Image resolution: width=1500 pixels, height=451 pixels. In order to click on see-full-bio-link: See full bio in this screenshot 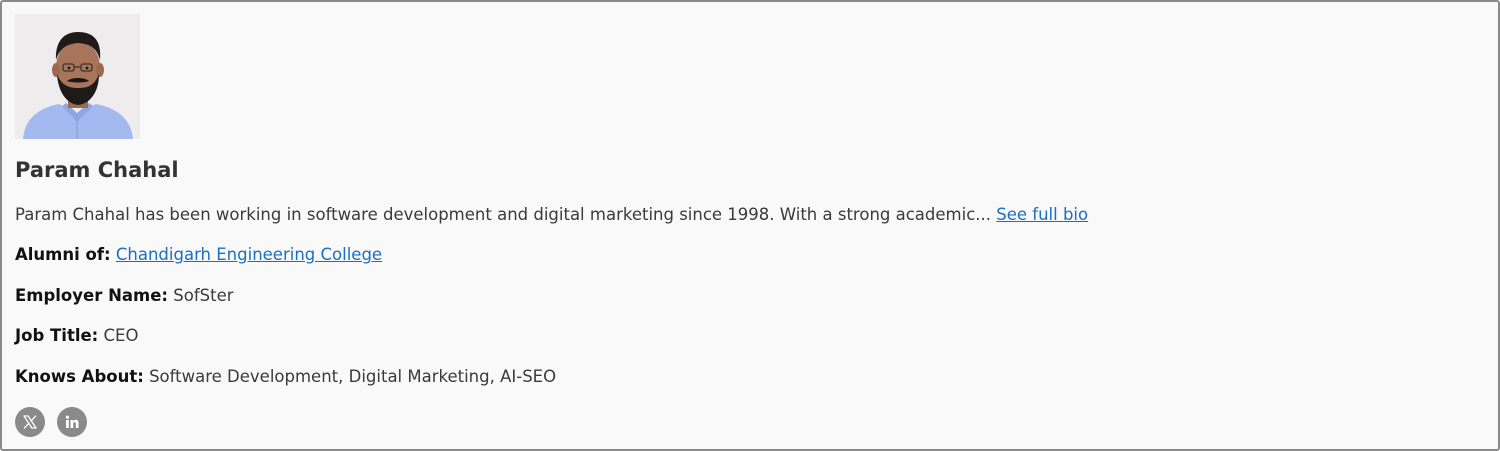, I will do `click(1042, 214)`.